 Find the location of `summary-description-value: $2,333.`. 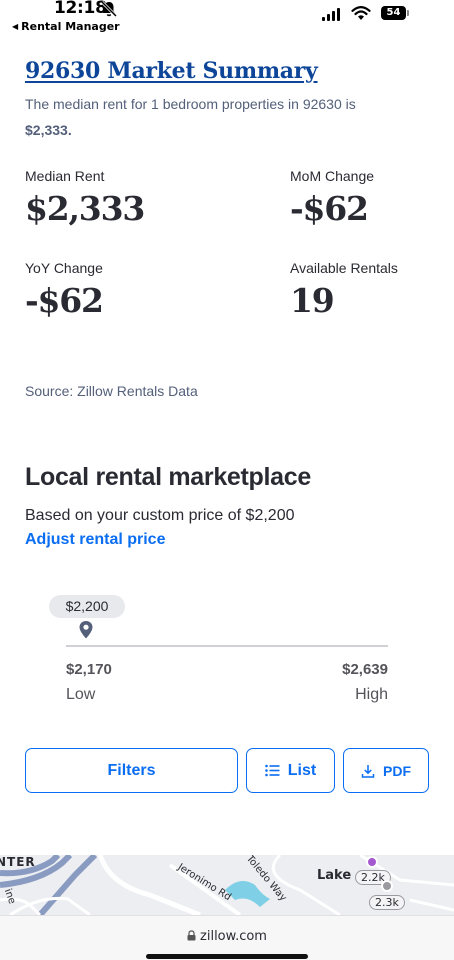

summary-description-value: $2,333. is located at coordinates (48, 130).